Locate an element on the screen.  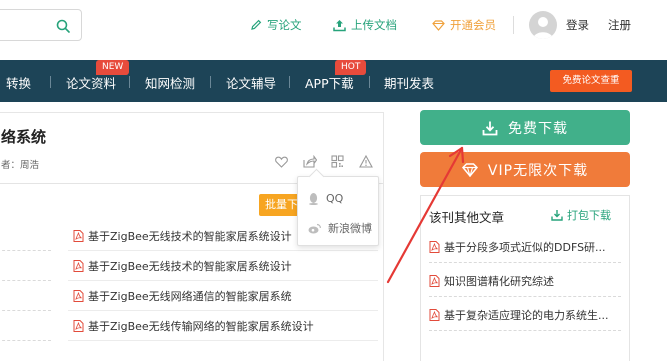
related-doc-title: 基于ZigBee无线网络通信的智能家居系统 is located at coordinates (190, 296).